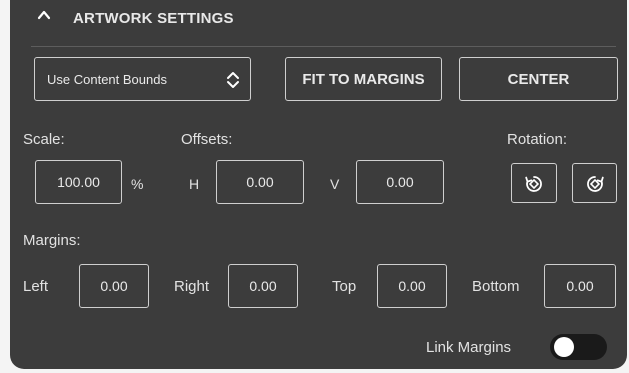  What do you see at coordinates (323, 46) in the screenshot?
I see `header-divider` at bounding box center [323, 46].